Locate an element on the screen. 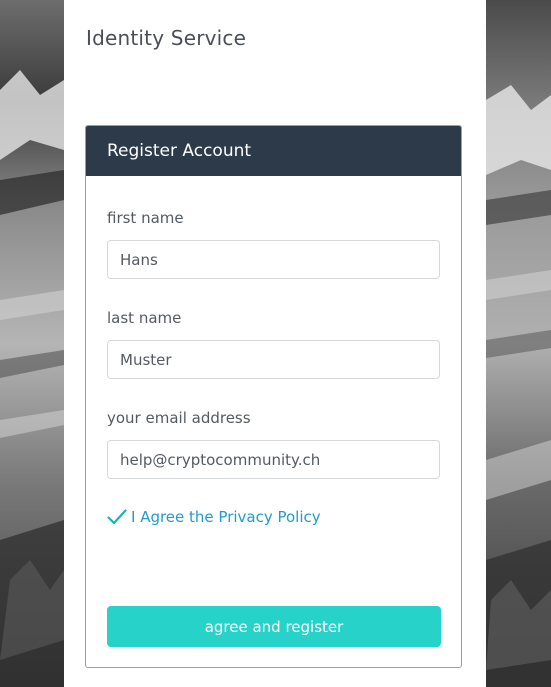 This screenshot has width=551, height=687. background-image-left is located at coordinates (32, 343).